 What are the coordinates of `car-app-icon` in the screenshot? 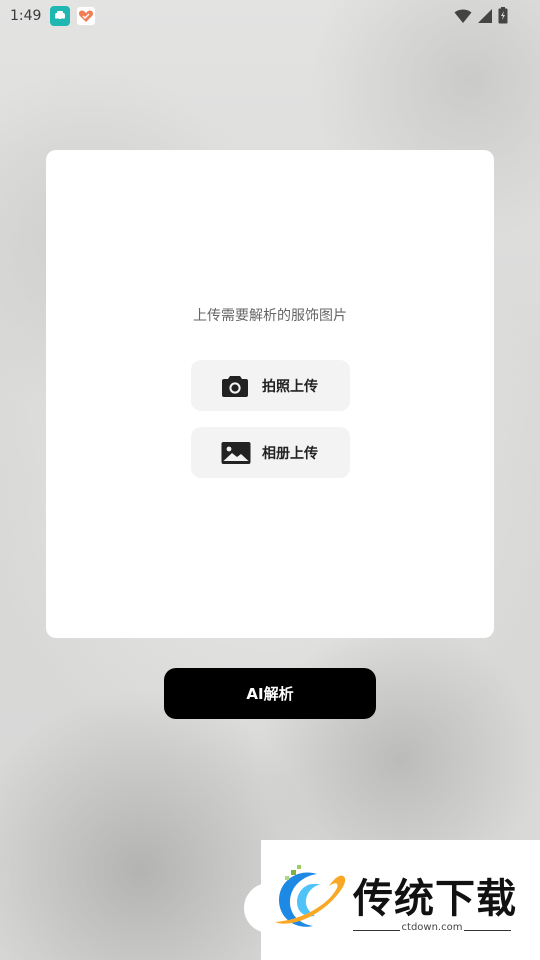 It's located at (60, 16).